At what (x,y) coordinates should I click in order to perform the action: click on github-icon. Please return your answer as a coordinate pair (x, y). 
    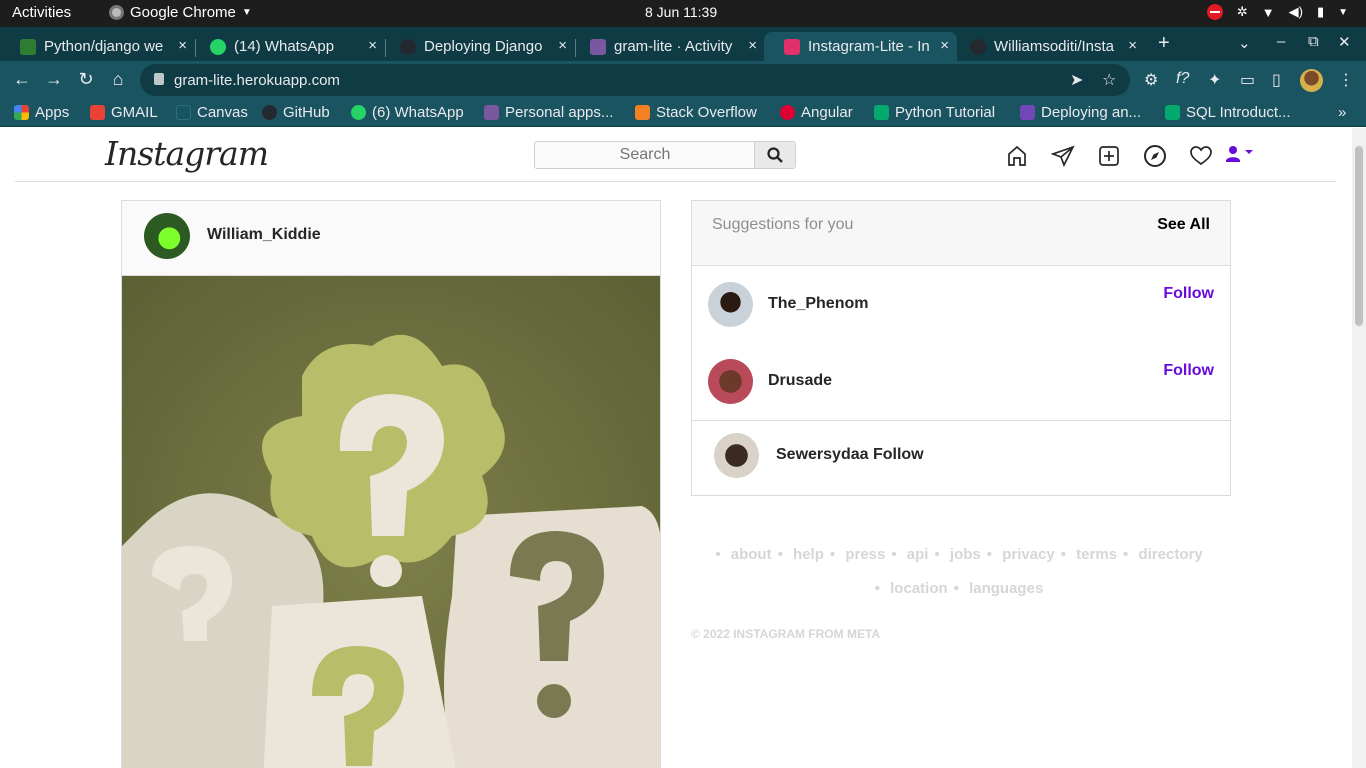
    Looking at the image, I should click on (978, 46).